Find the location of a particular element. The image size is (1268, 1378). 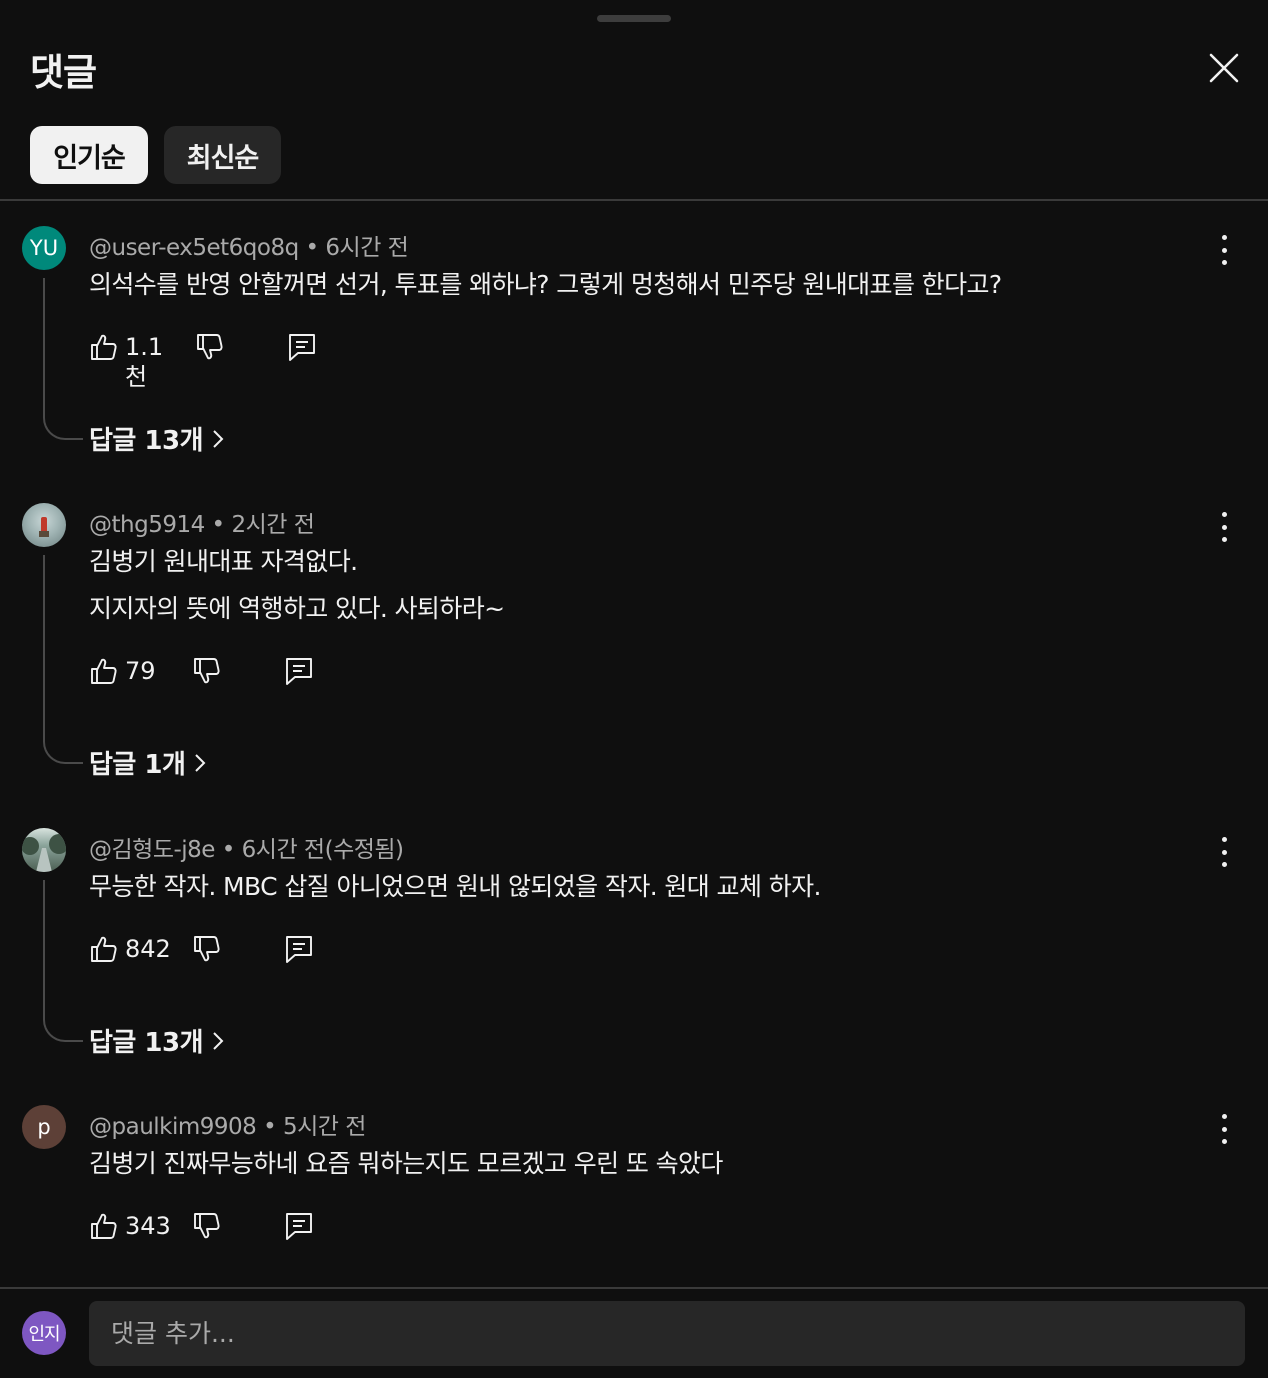

close-icon is located at coordinates (1224, 68).